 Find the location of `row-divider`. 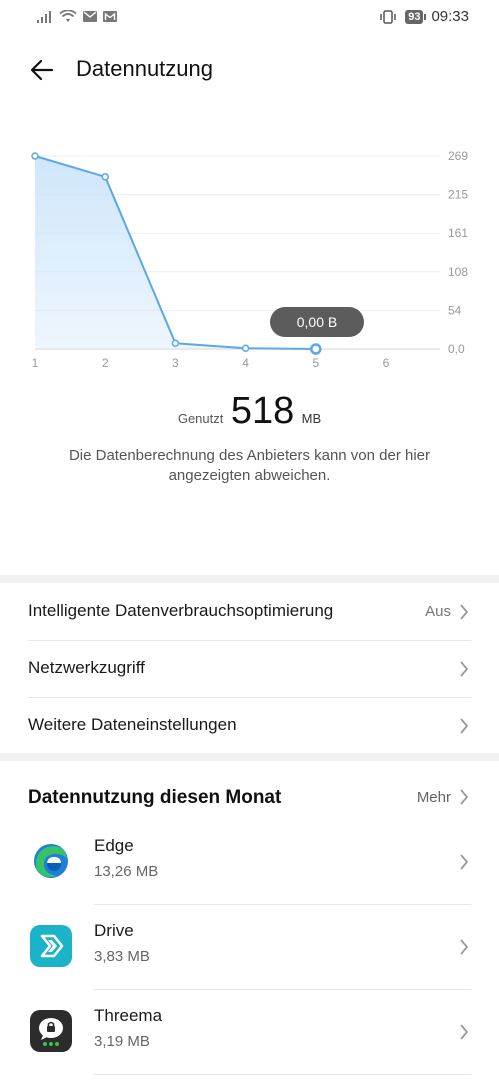

row-divider is located at coordinates (282, 1074).